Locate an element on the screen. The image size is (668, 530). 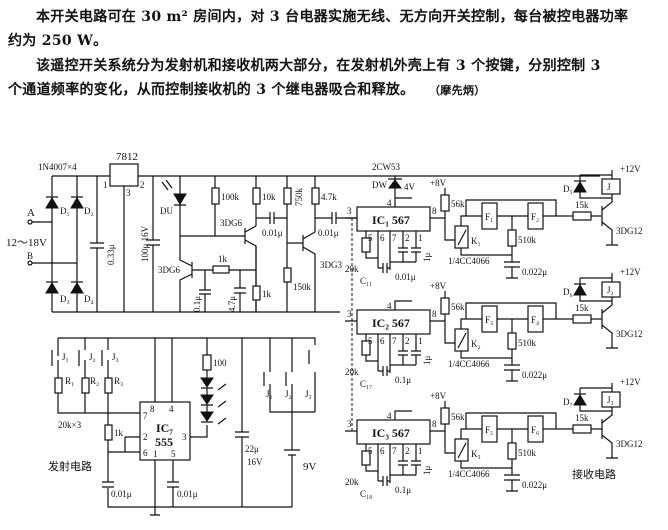
switch-j1-label: J₁ is located at coordinates (269, 394).